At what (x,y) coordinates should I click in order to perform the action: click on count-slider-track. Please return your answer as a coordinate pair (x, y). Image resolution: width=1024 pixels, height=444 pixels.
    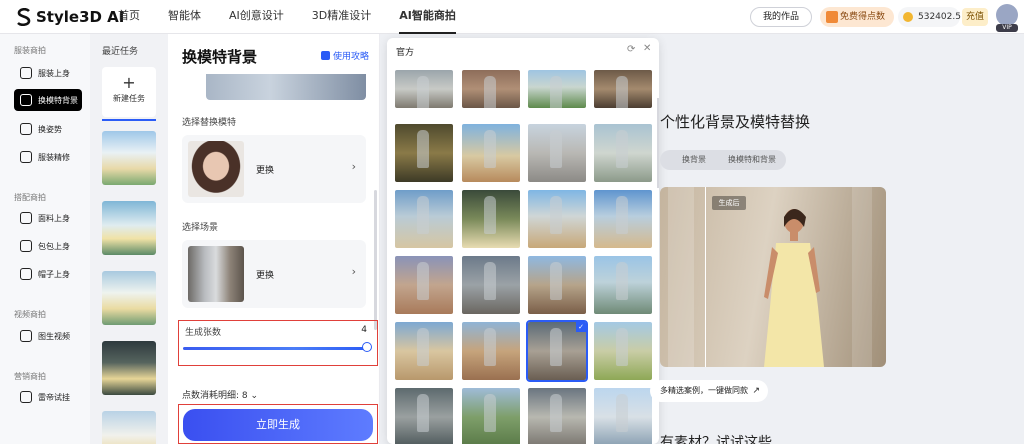
    Looking at the image, I should click on (276, 348).